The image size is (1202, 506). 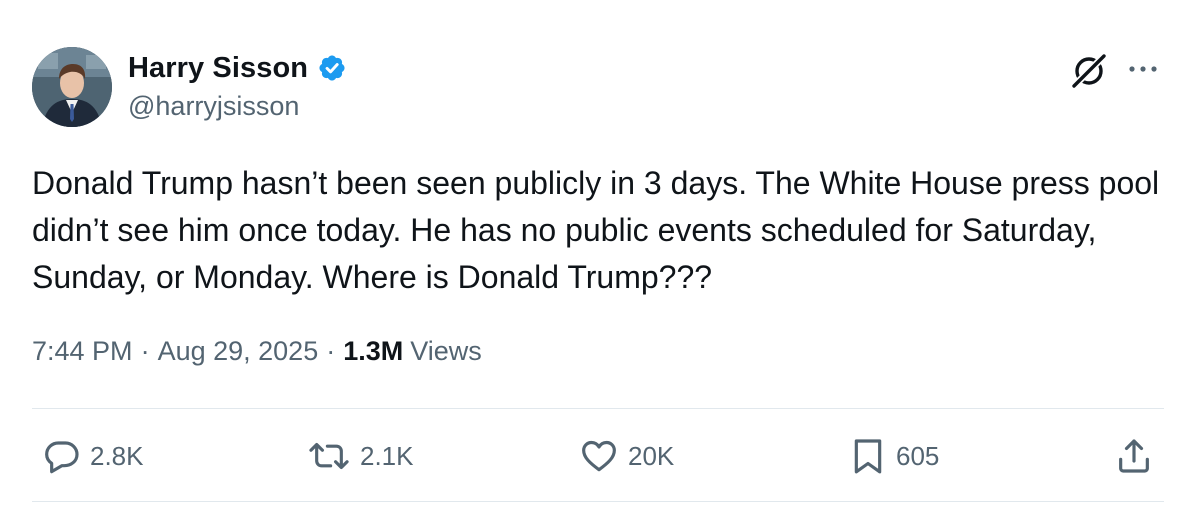 I want to click on heart-icon, so click(x=599, y=456).